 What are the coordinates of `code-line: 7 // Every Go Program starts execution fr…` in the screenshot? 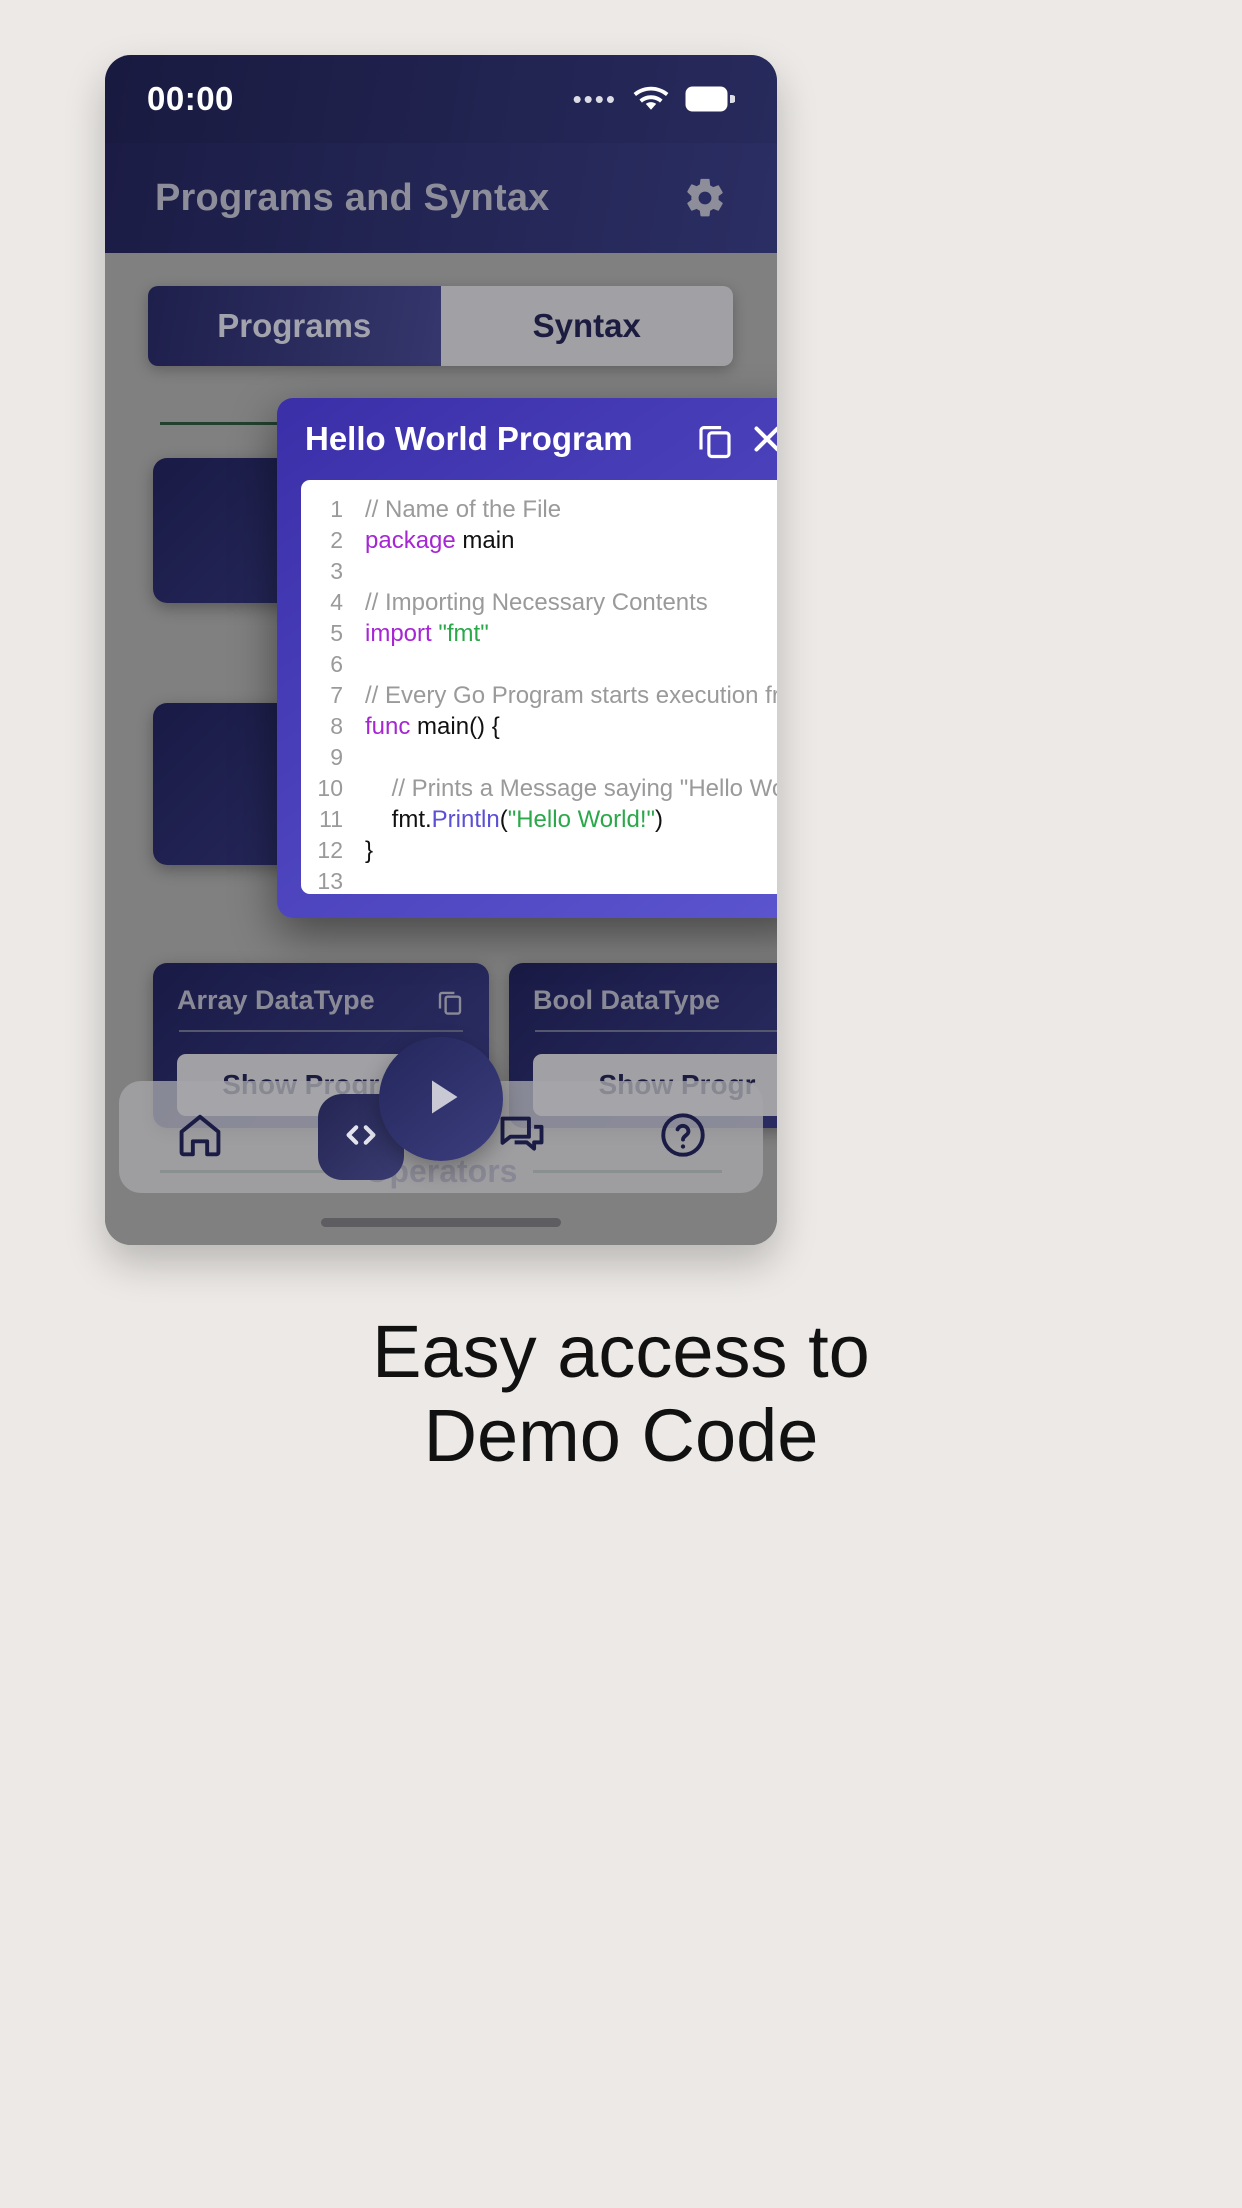 It's located at (539, 695).